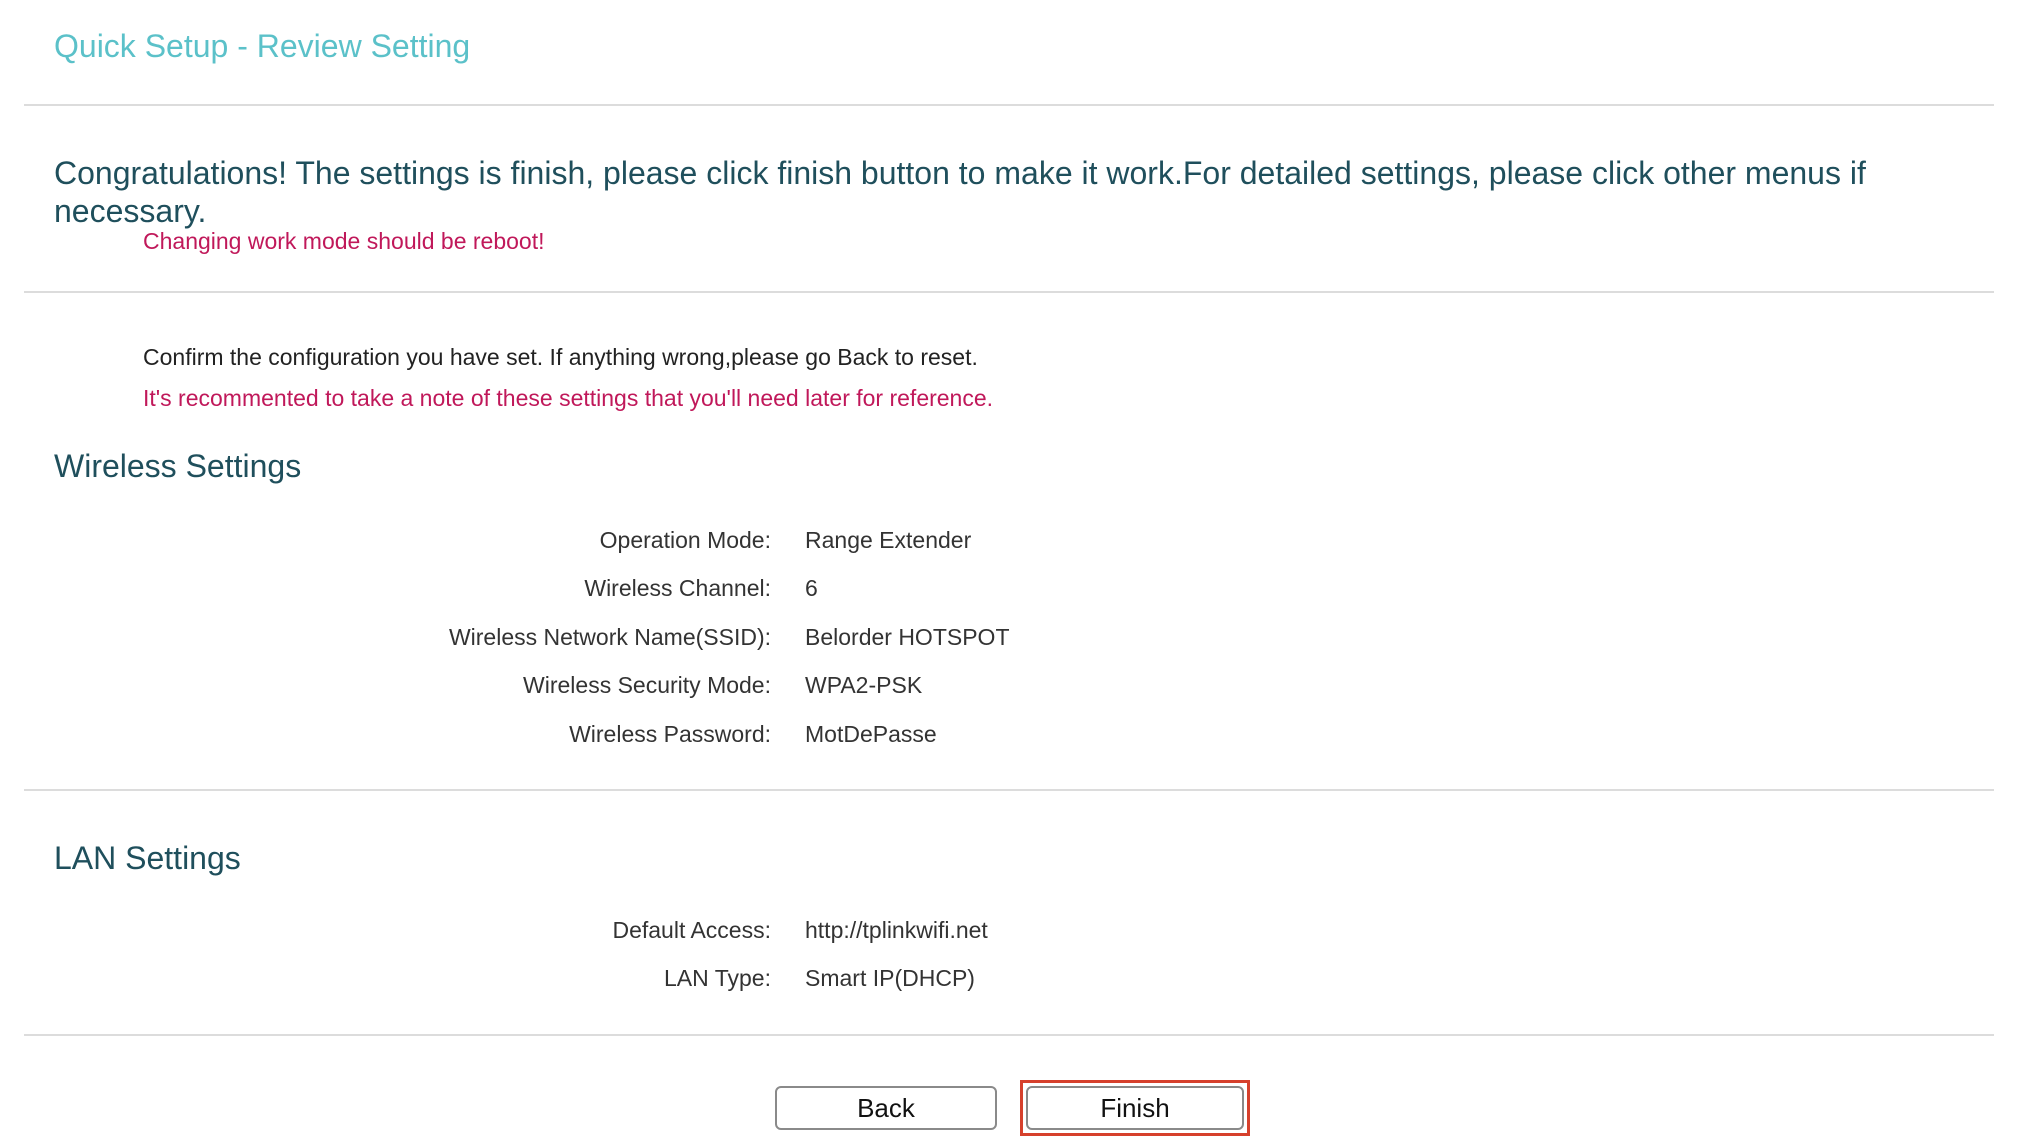  What do you see at coordinates (1135, 1108) in the screenshot?
I see `finish-button: Finish` at bounding box center [1135, 1108].